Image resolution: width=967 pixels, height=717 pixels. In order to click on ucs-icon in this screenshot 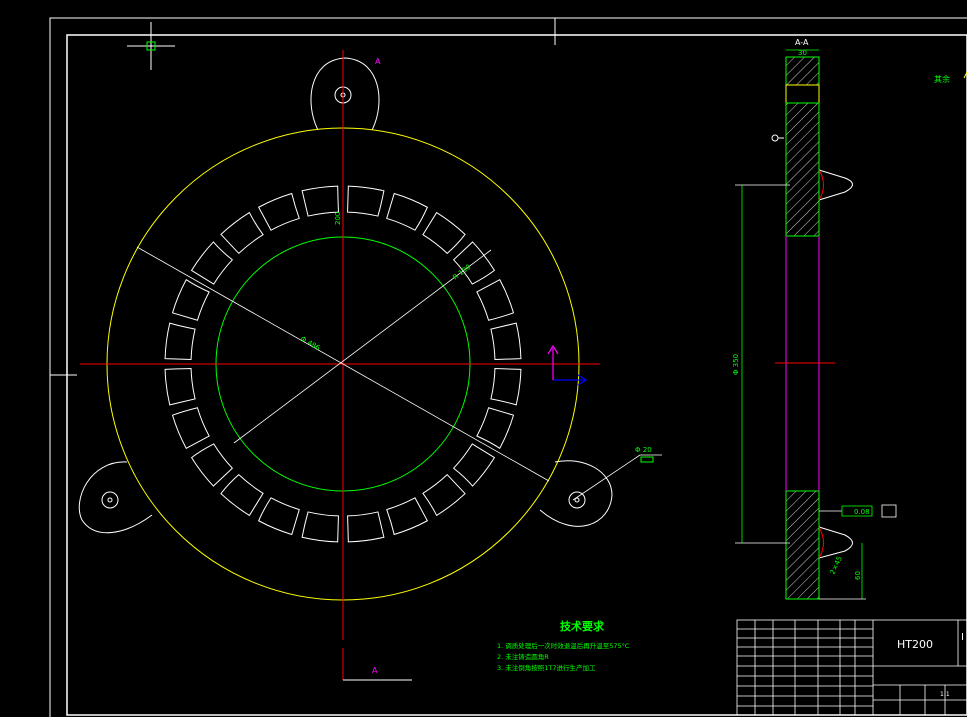, I will do `click(567, 365)`.